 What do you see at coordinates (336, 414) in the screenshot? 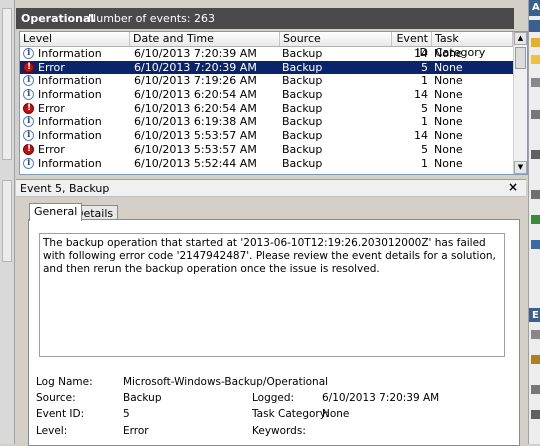
I see `task-category-value: None` at bounding box center [336, 414].